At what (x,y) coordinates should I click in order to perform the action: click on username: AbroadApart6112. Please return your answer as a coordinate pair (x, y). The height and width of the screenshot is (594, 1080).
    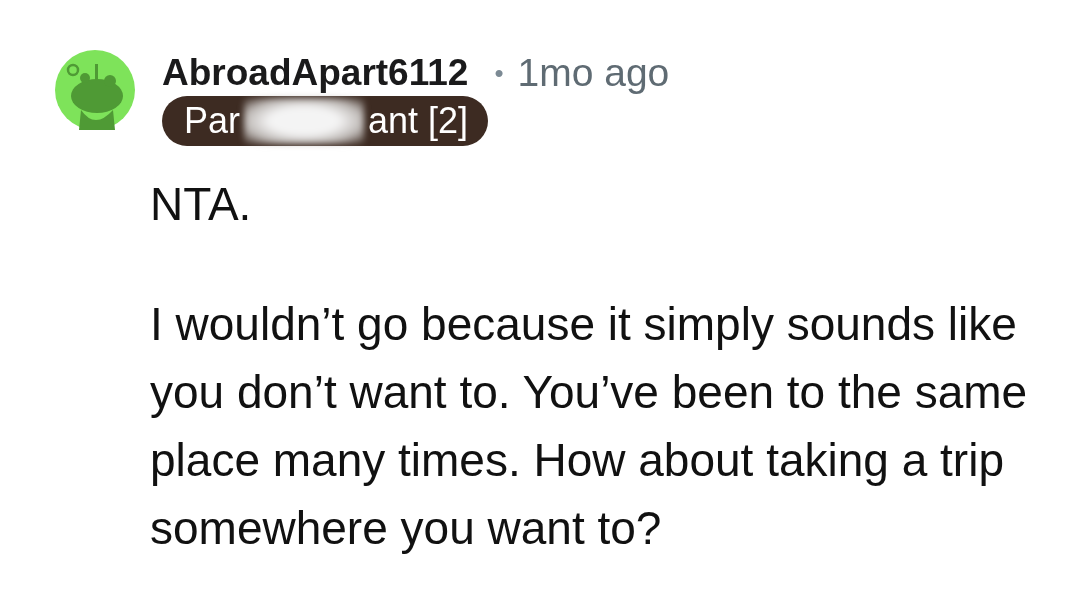
    Looking at the image, I should click on (315, 73).